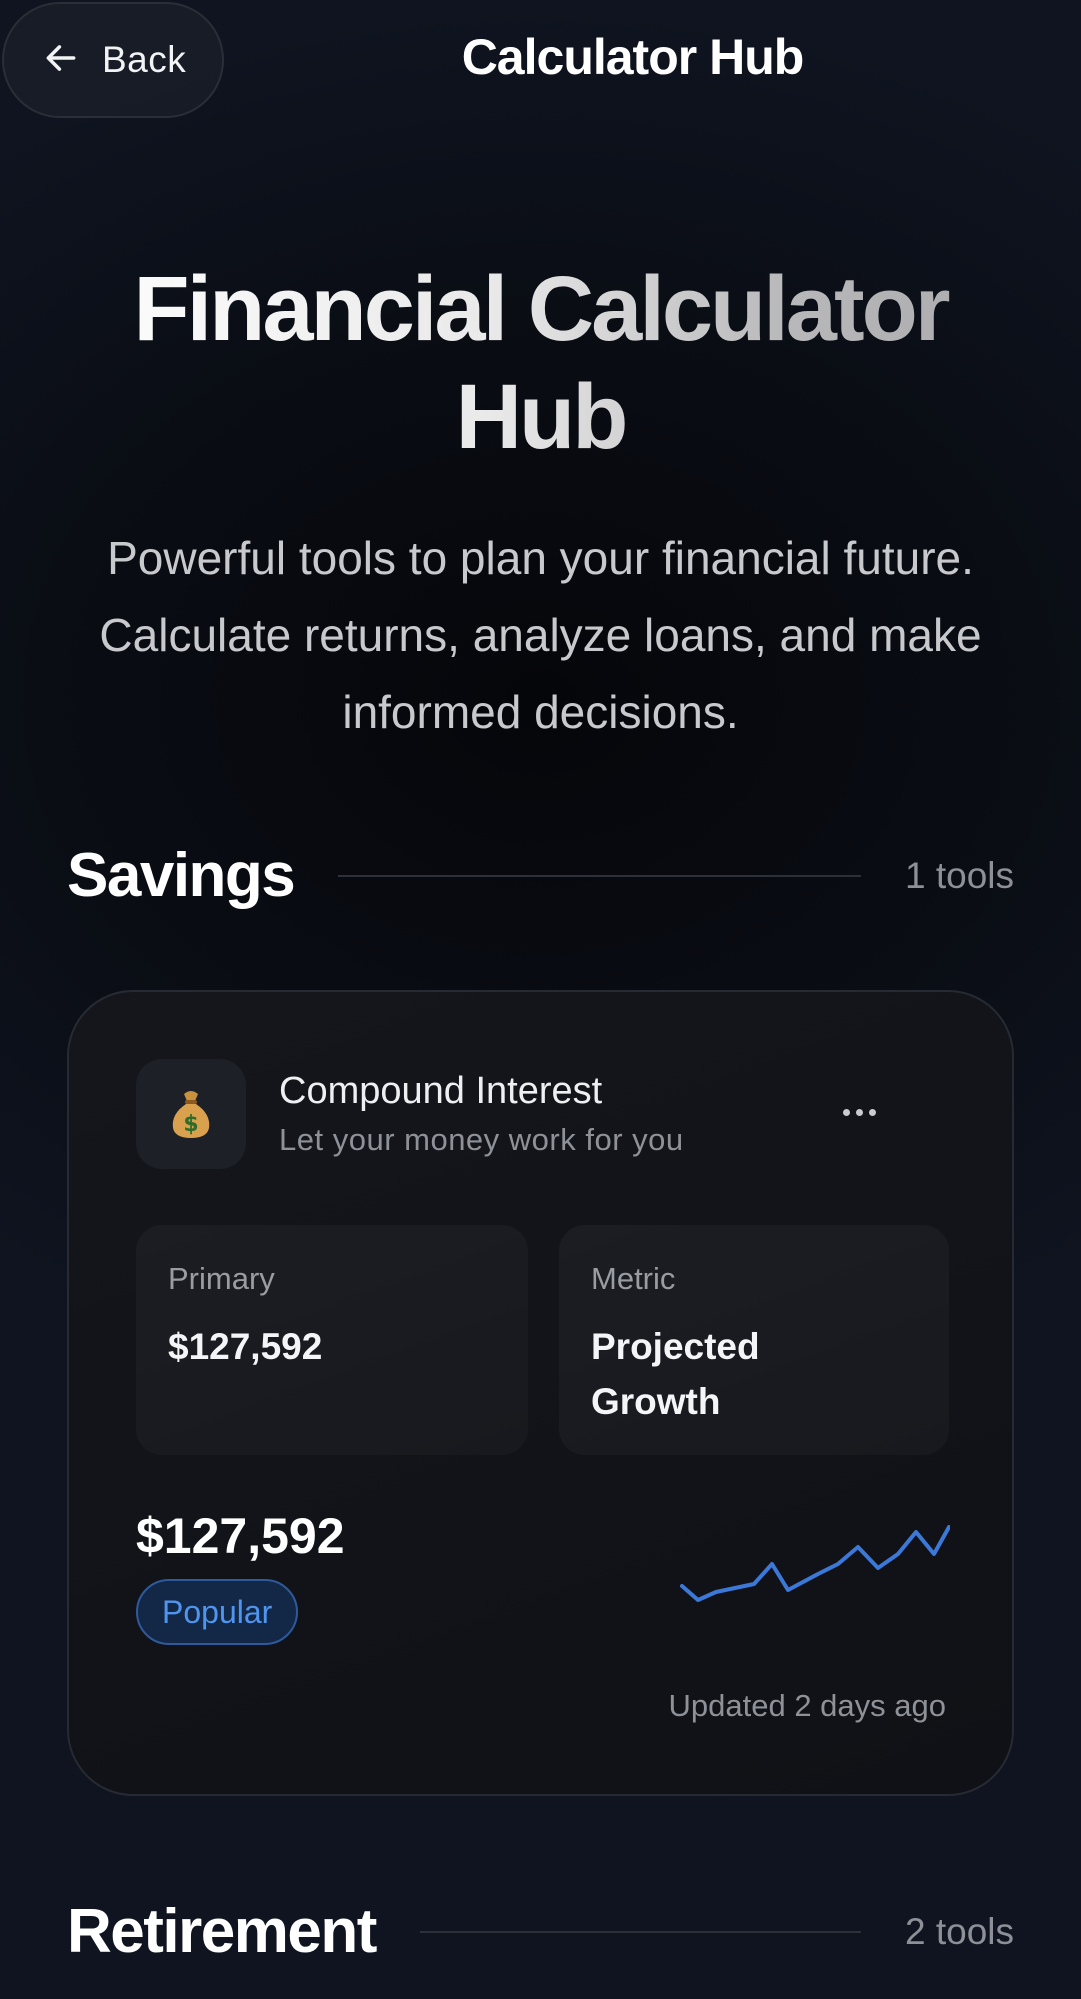  What do you see at coordinates (540, 363) in the screenshot?
I see `hero-title: Financial Calculator Hub` at bounding box center [540, 363].